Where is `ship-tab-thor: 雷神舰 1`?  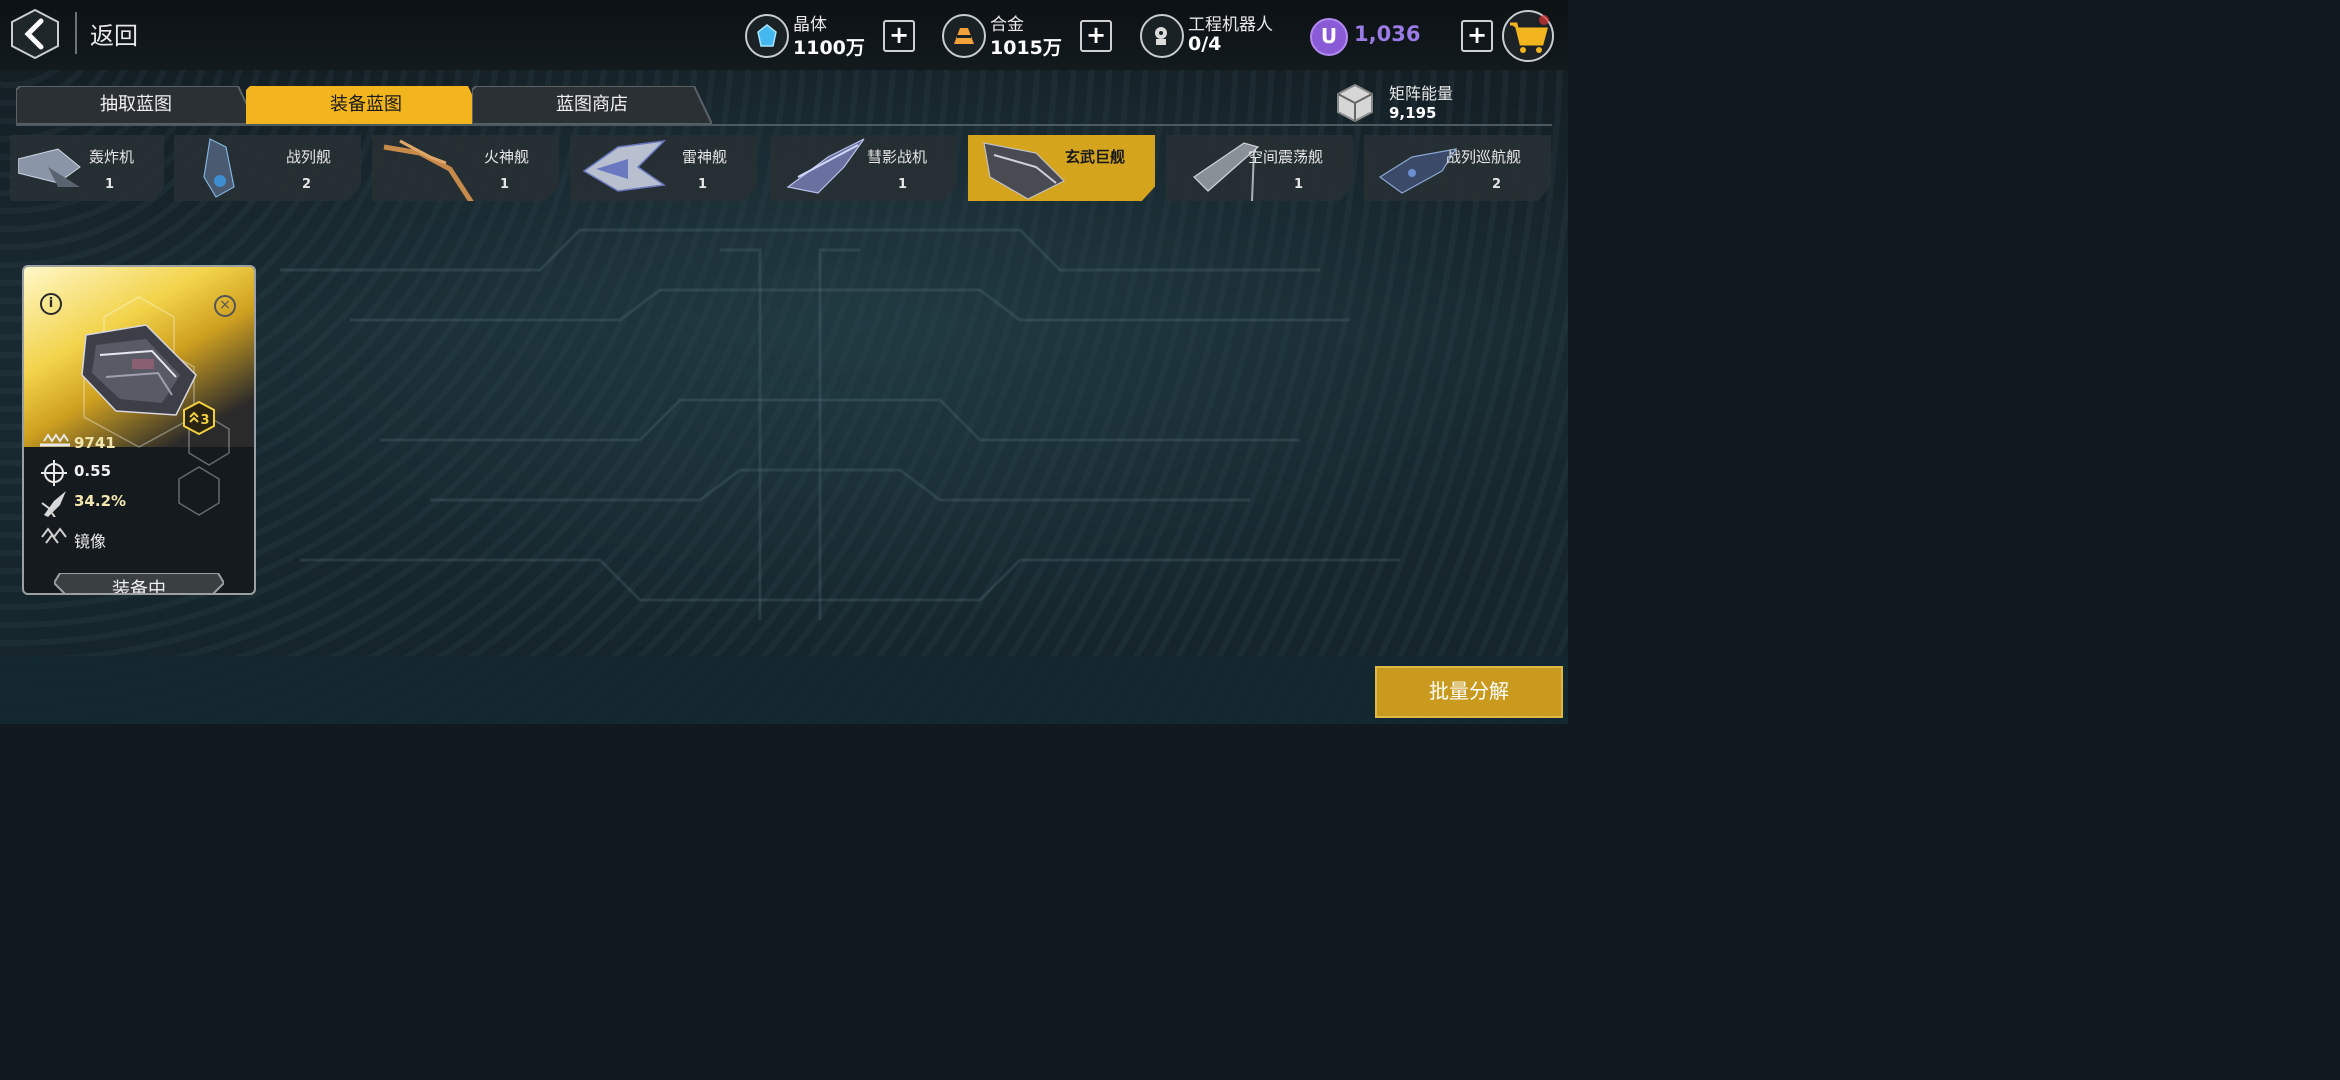
ship-tab-thor: 雷神舰 1 is located at coordinates (663, 168).